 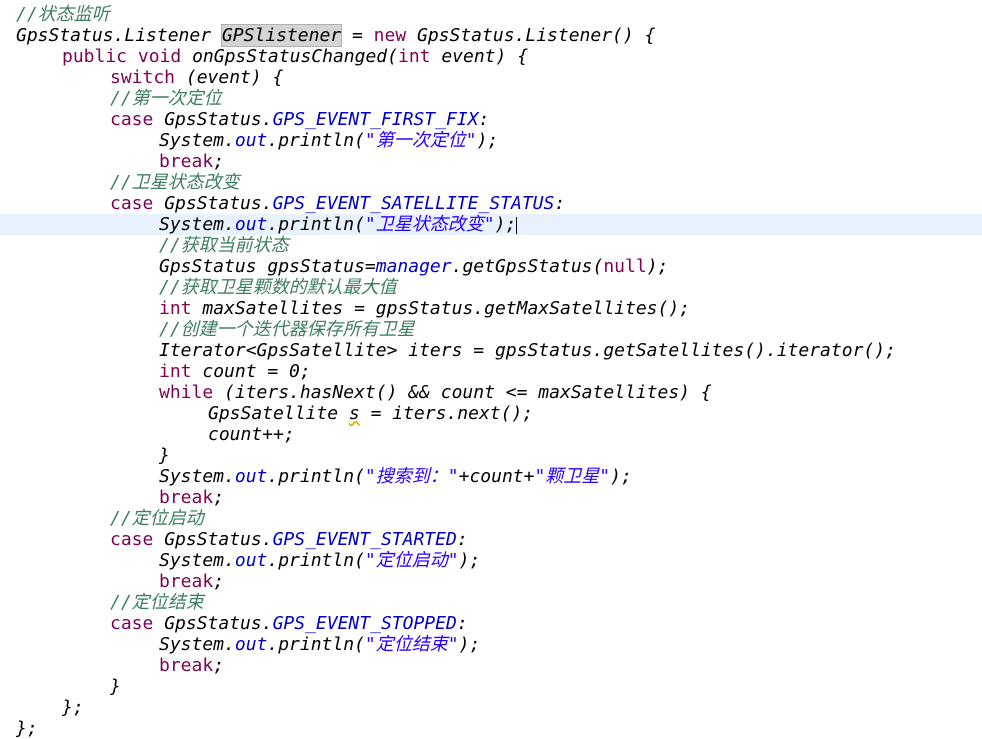 I want to click on keyword: while, so click(x=186, y=392).